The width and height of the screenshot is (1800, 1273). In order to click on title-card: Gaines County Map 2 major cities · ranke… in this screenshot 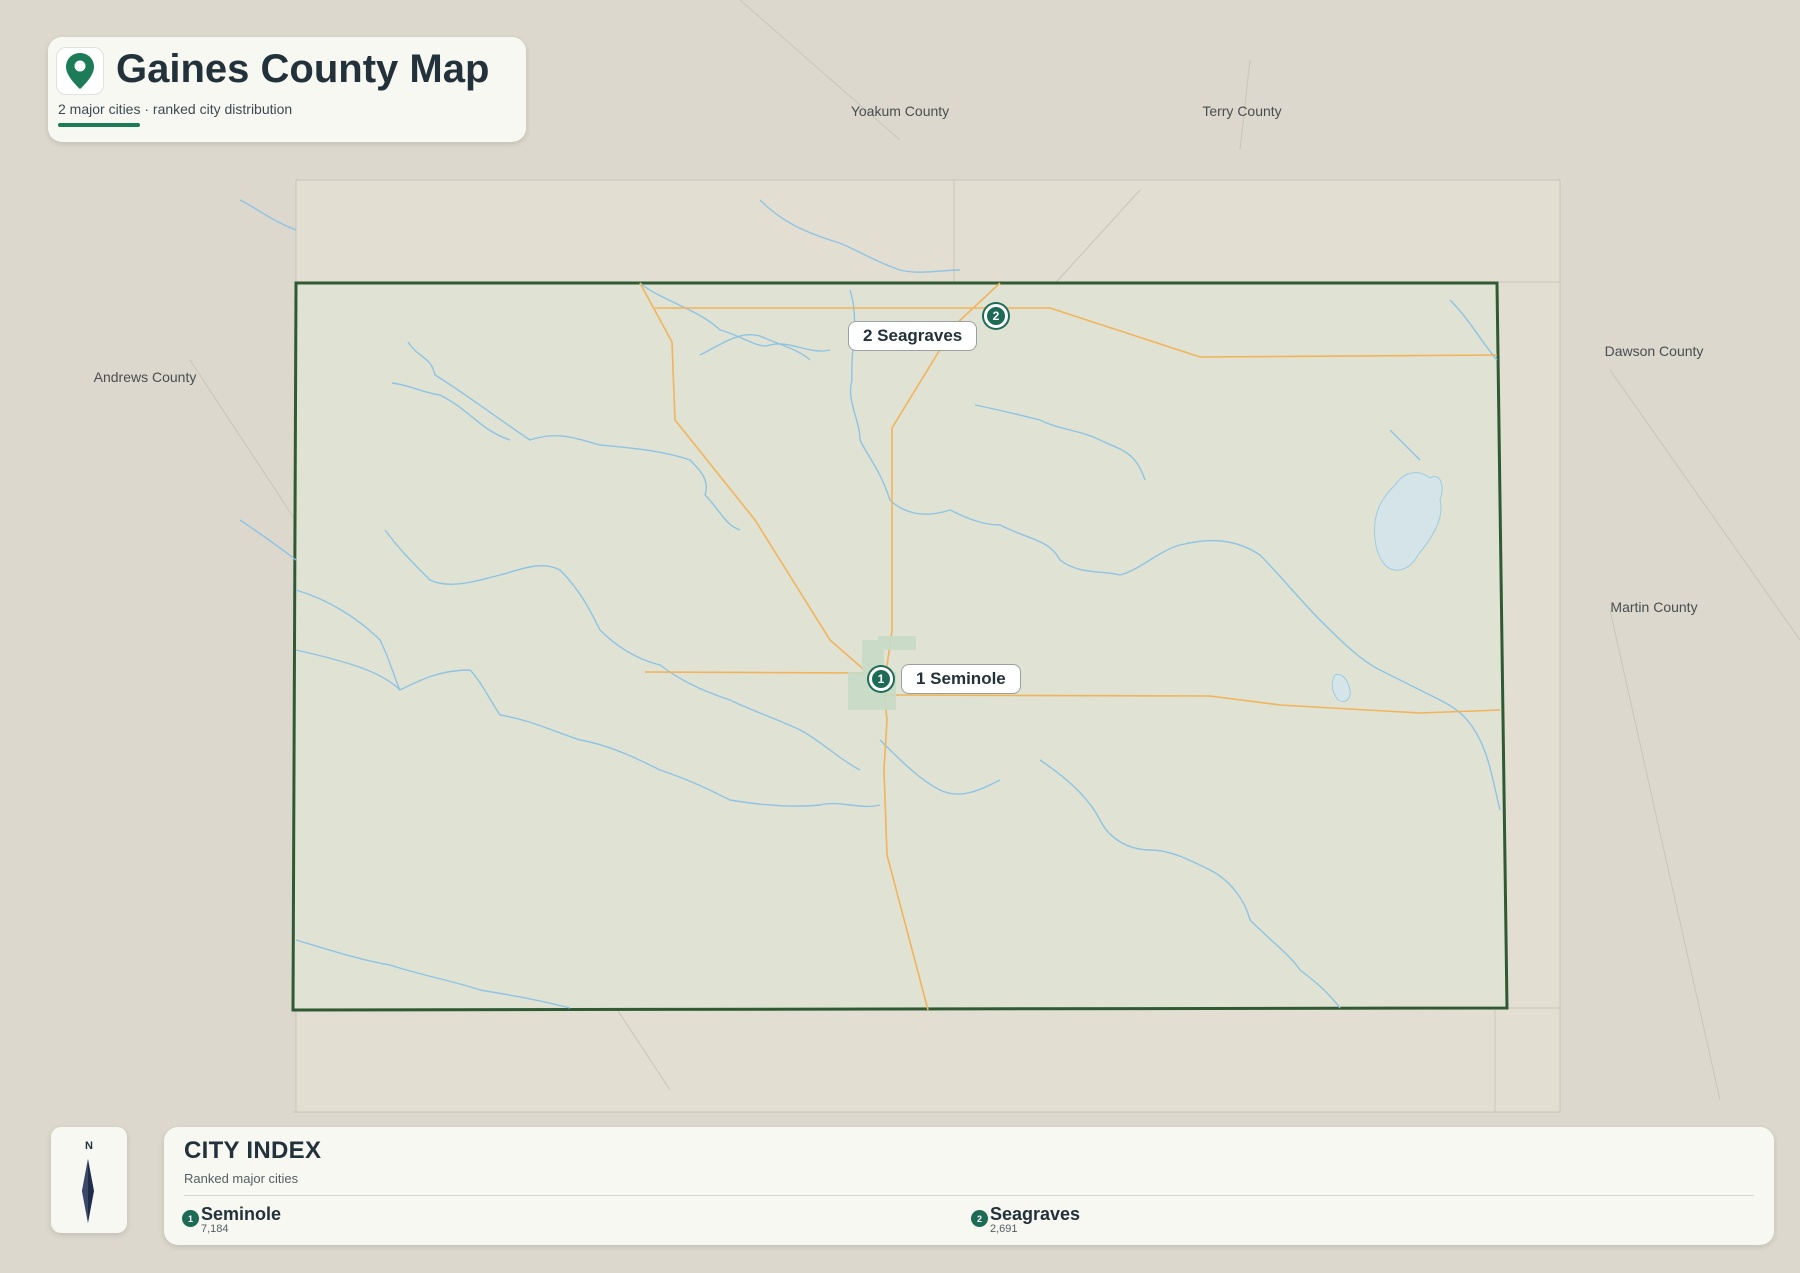, I will do `click(287, 89)`.